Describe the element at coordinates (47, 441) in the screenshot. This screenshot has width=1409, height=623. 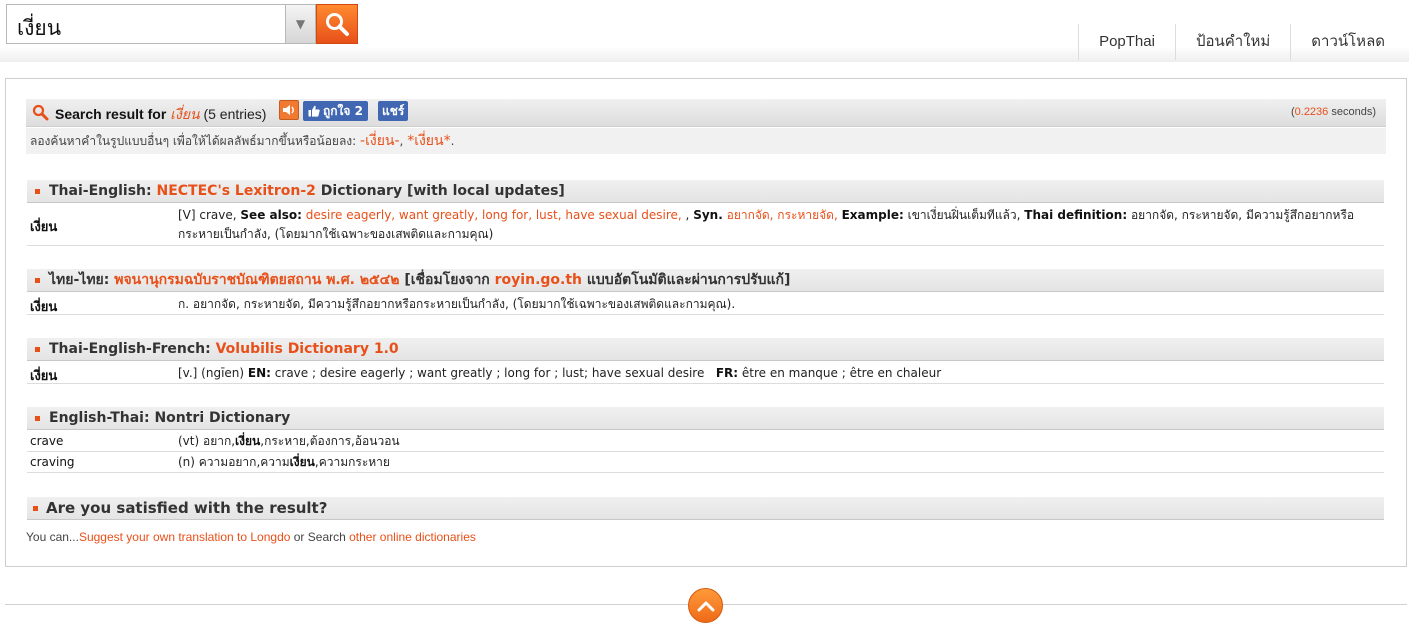
I see `entry-word: crave` at that location.